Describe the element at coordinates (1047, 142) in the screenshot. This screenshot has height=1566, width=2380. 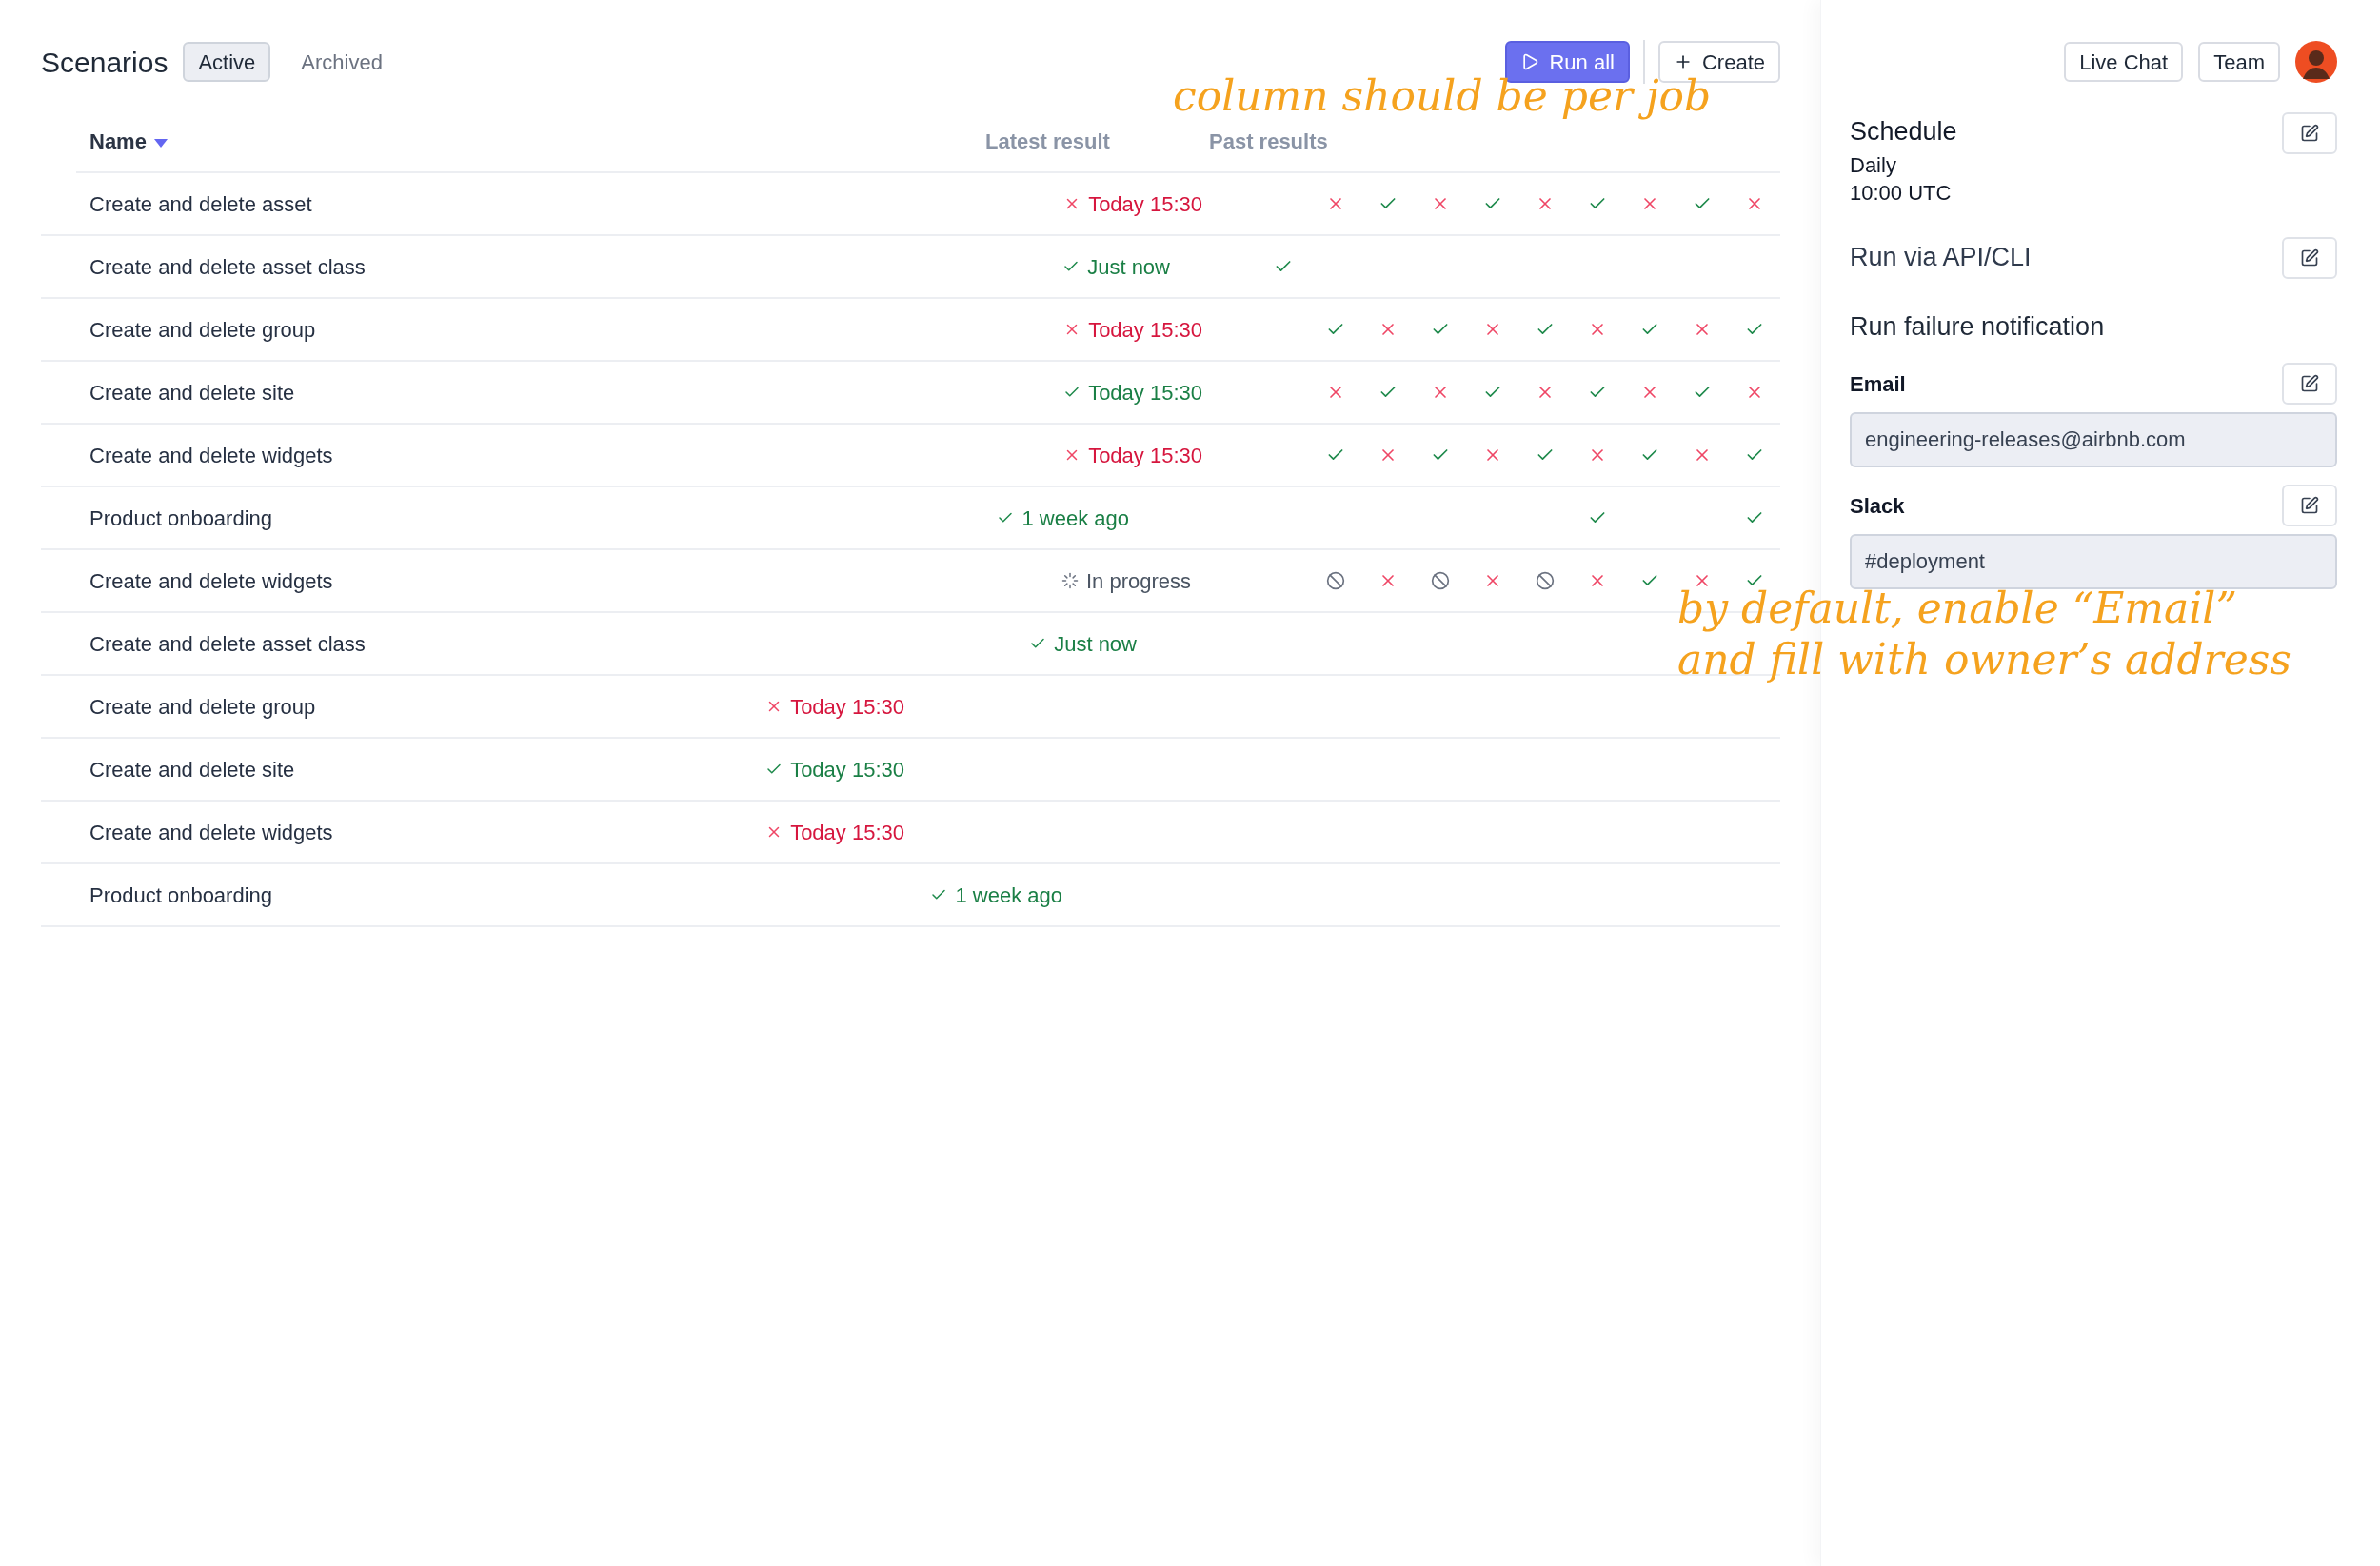
I see `column-header: Latest result` at that location.